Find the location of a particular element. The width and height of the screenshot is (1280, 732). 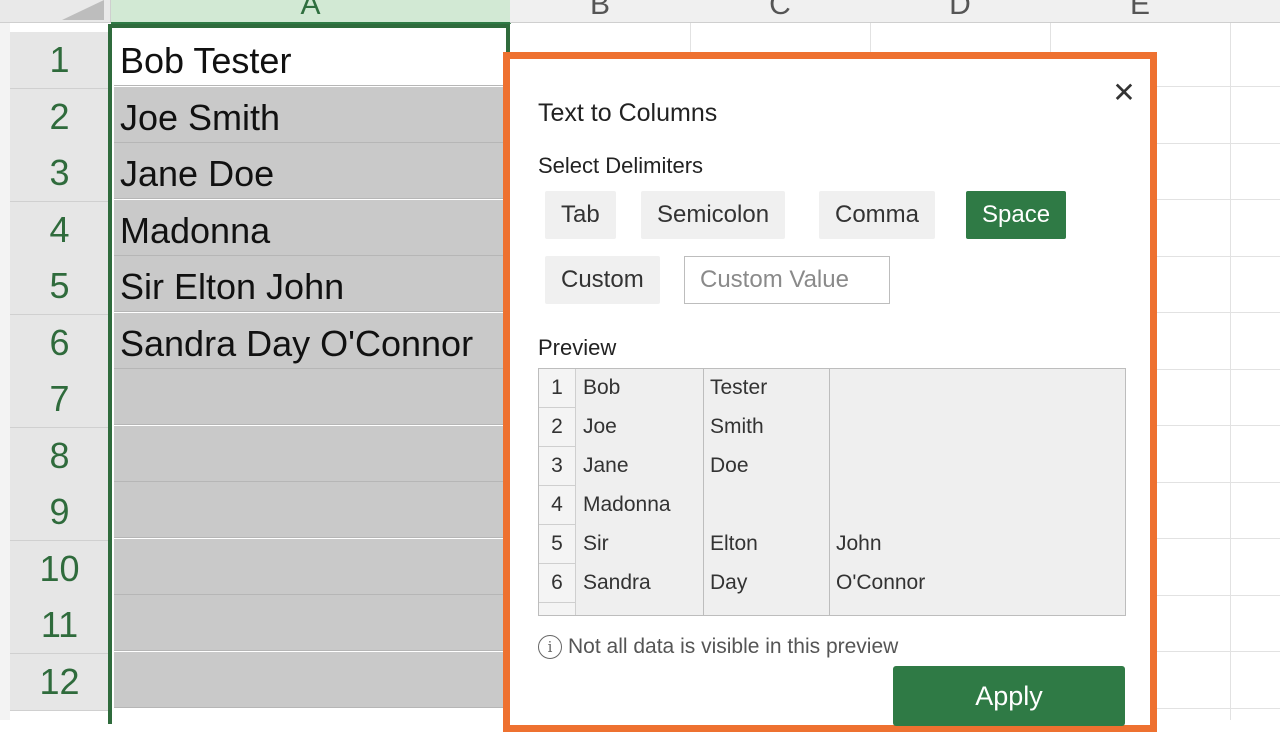

row-header-strip is located at coordinates (5, 371).